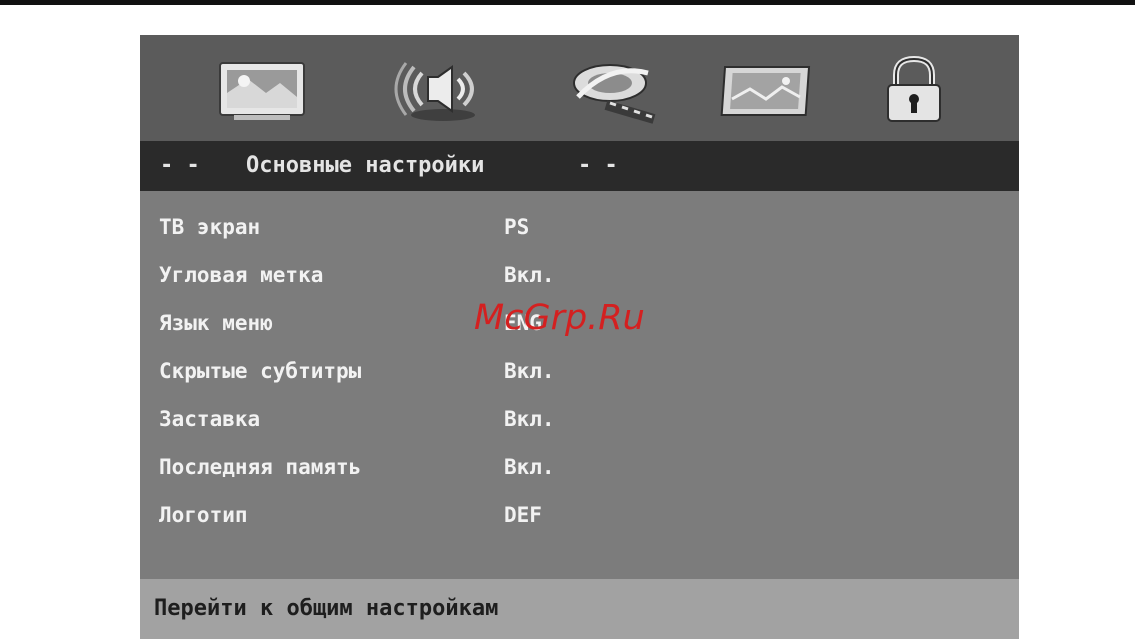  I want to click on menu-item-label: ТВ экран, so click(210, 227).